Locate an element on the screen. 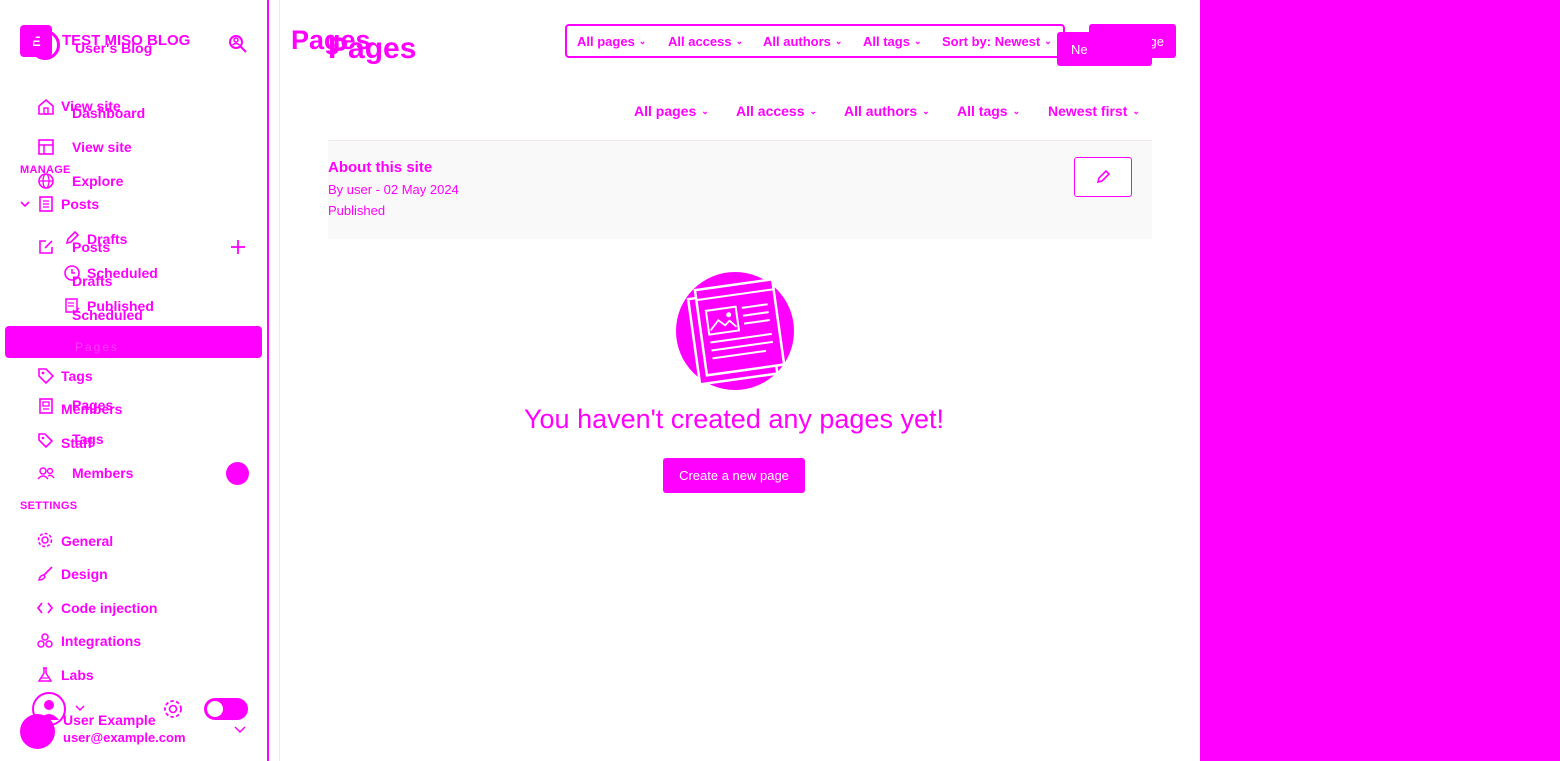 This screenshot has height=761, width=1560. edit-icon is located at coordinates (46, 247).